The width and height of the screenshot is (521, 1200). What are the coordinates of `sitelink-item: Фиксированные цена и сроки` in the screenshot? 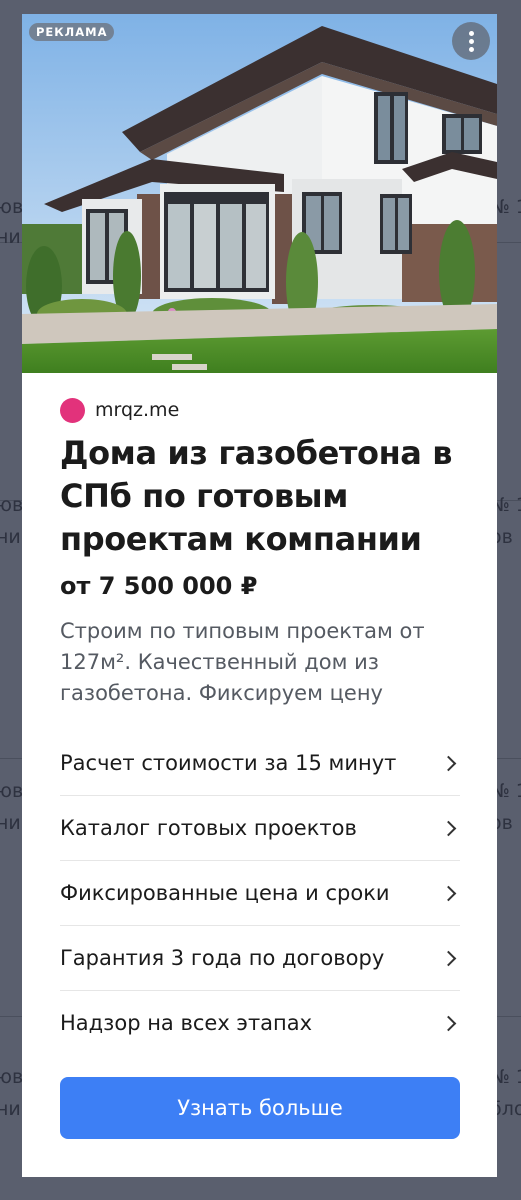 It's located at (260, 893).